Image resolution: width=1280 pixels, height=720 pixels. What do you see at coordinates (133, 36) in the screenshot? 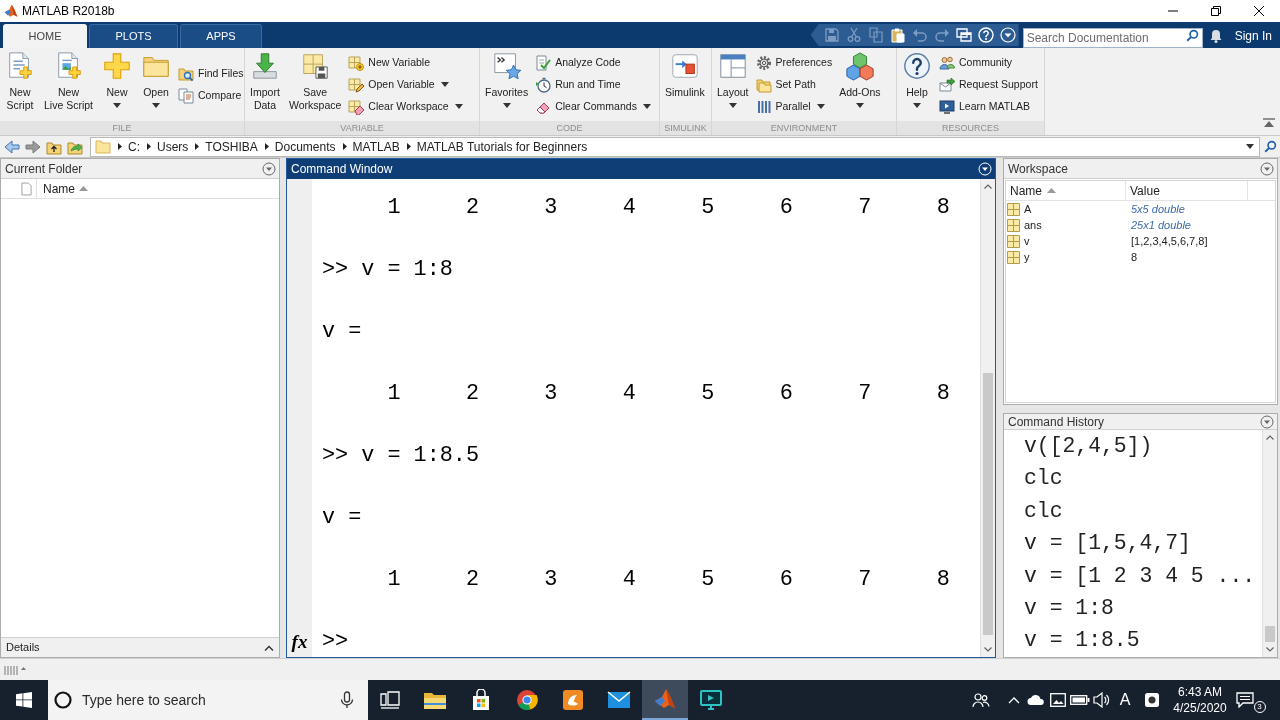
I see `tab: PLOTS` at bounding box center [133, 36].